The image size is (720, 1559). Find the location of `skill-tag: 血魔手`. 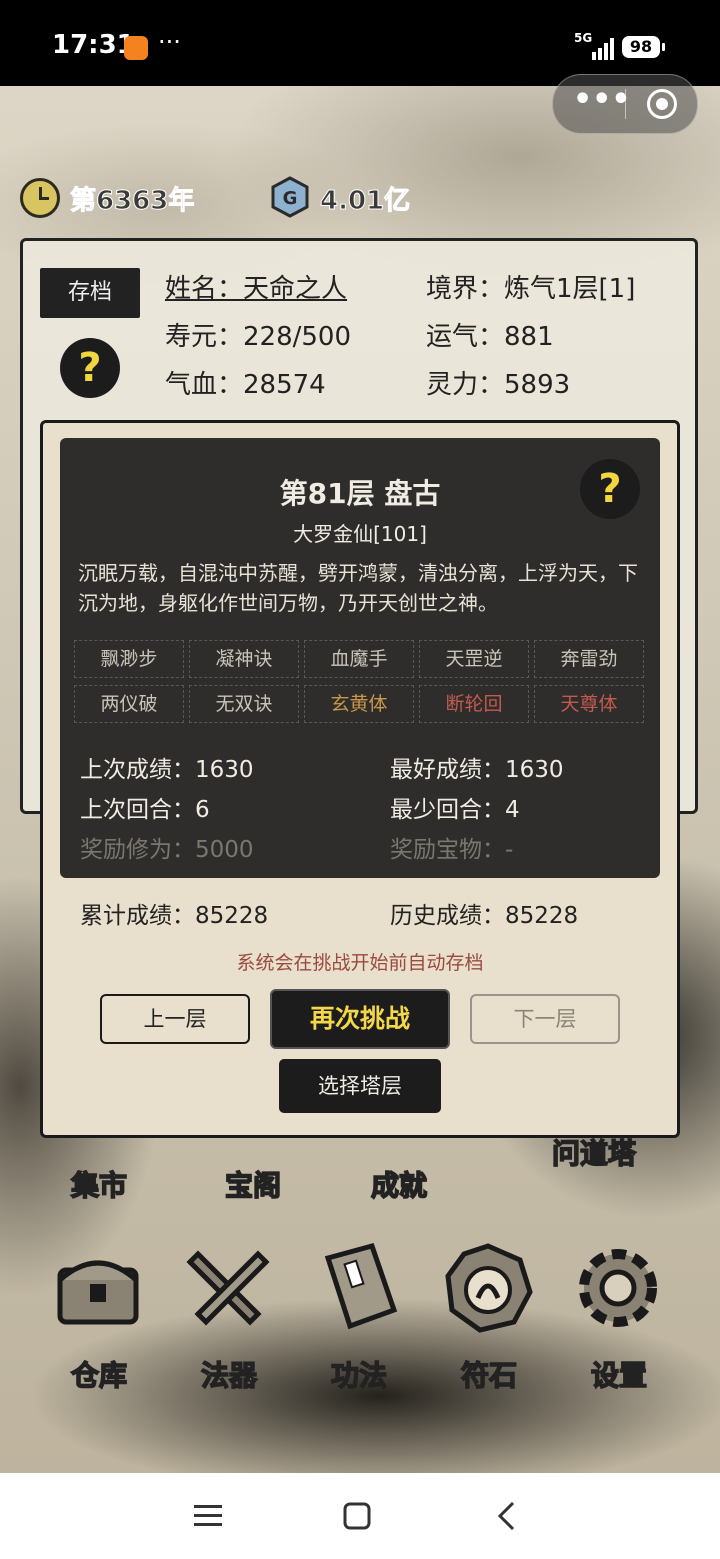

skill-tag: 血魔手 is located at coordinates (359, 659).